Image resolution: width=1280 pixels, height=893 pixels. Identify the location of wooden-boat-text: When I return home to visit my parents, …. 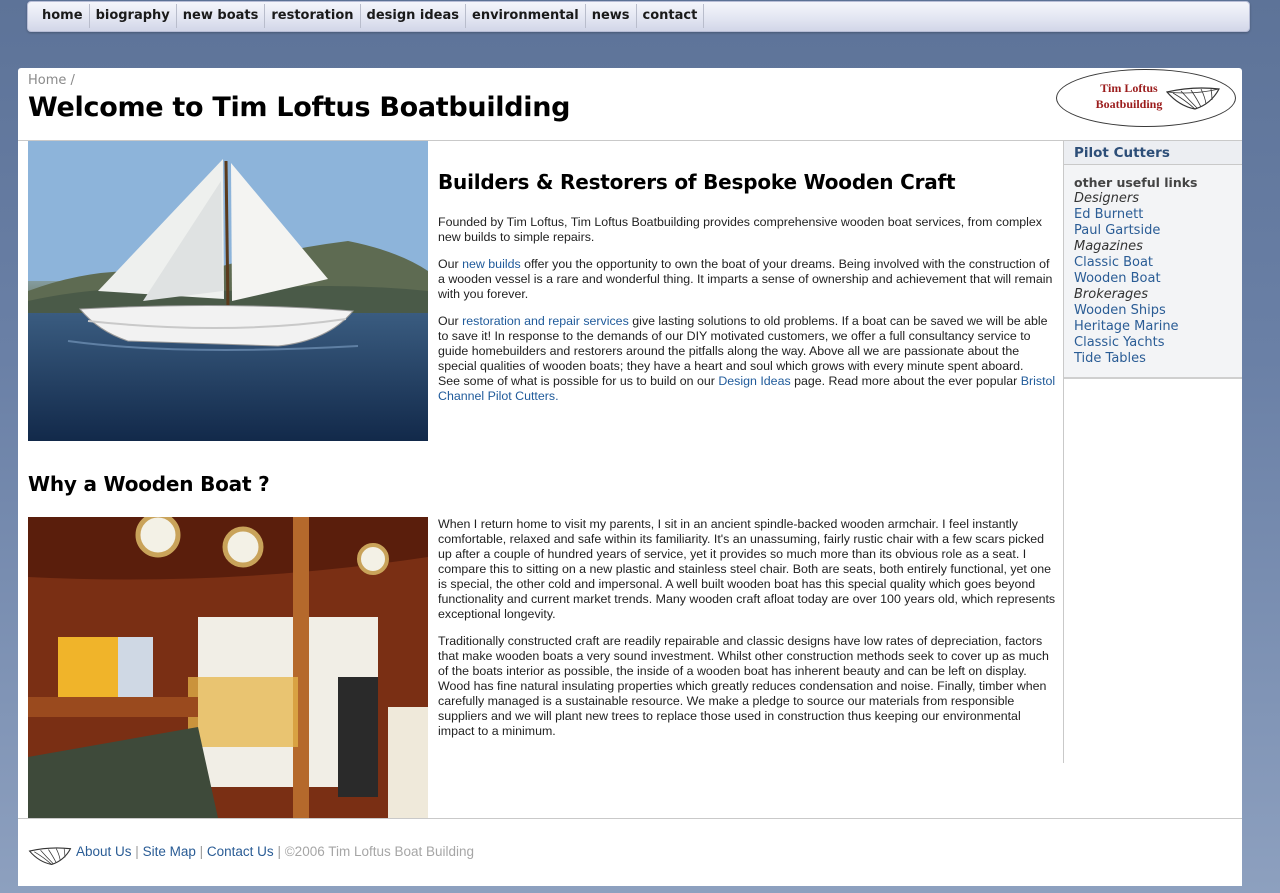
(748, 634).